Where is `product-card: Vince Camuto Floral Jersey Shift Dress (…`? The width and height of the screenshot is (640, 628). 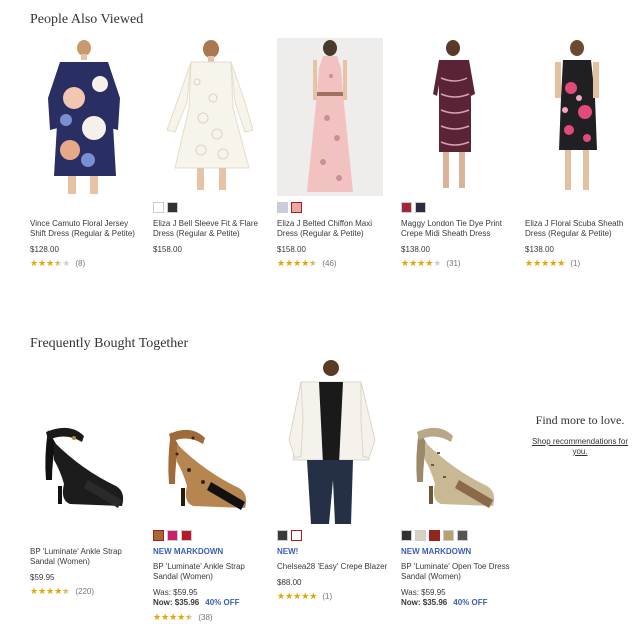
product-card: Vince Camuto Floral Jersey Shift Dress (… is located at coordinates (86, 153).